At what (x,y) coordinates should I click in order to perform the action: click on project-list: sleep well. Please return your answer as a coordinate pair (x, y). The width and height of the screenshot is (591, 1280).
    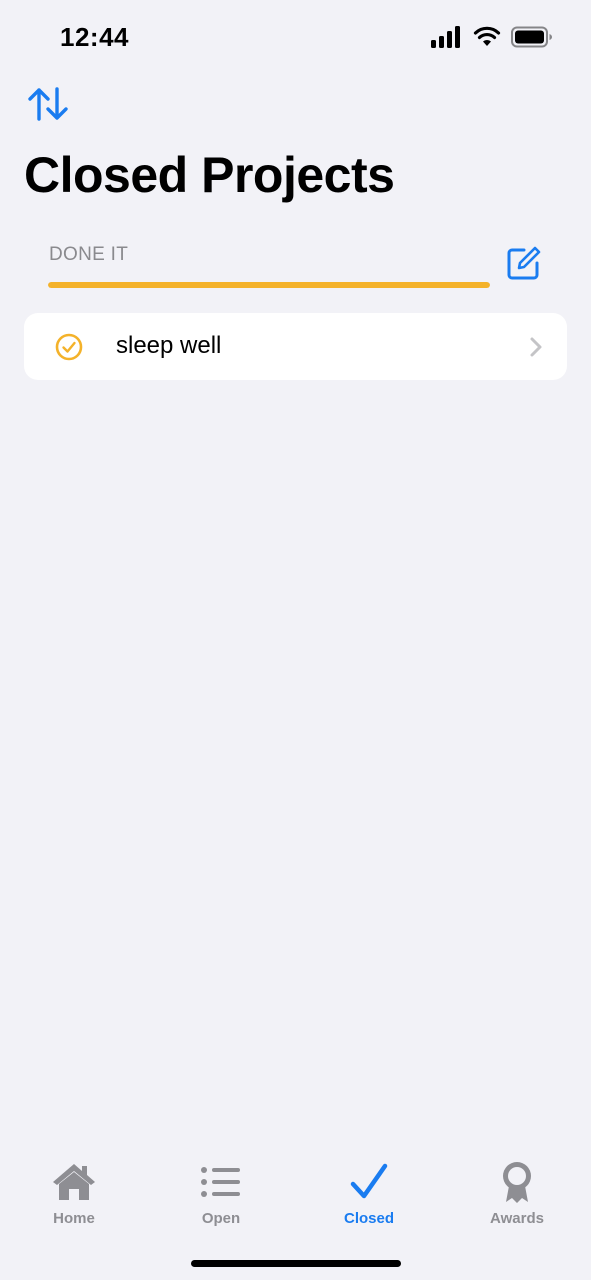
    Looking at the image, I should click on (295, 346).